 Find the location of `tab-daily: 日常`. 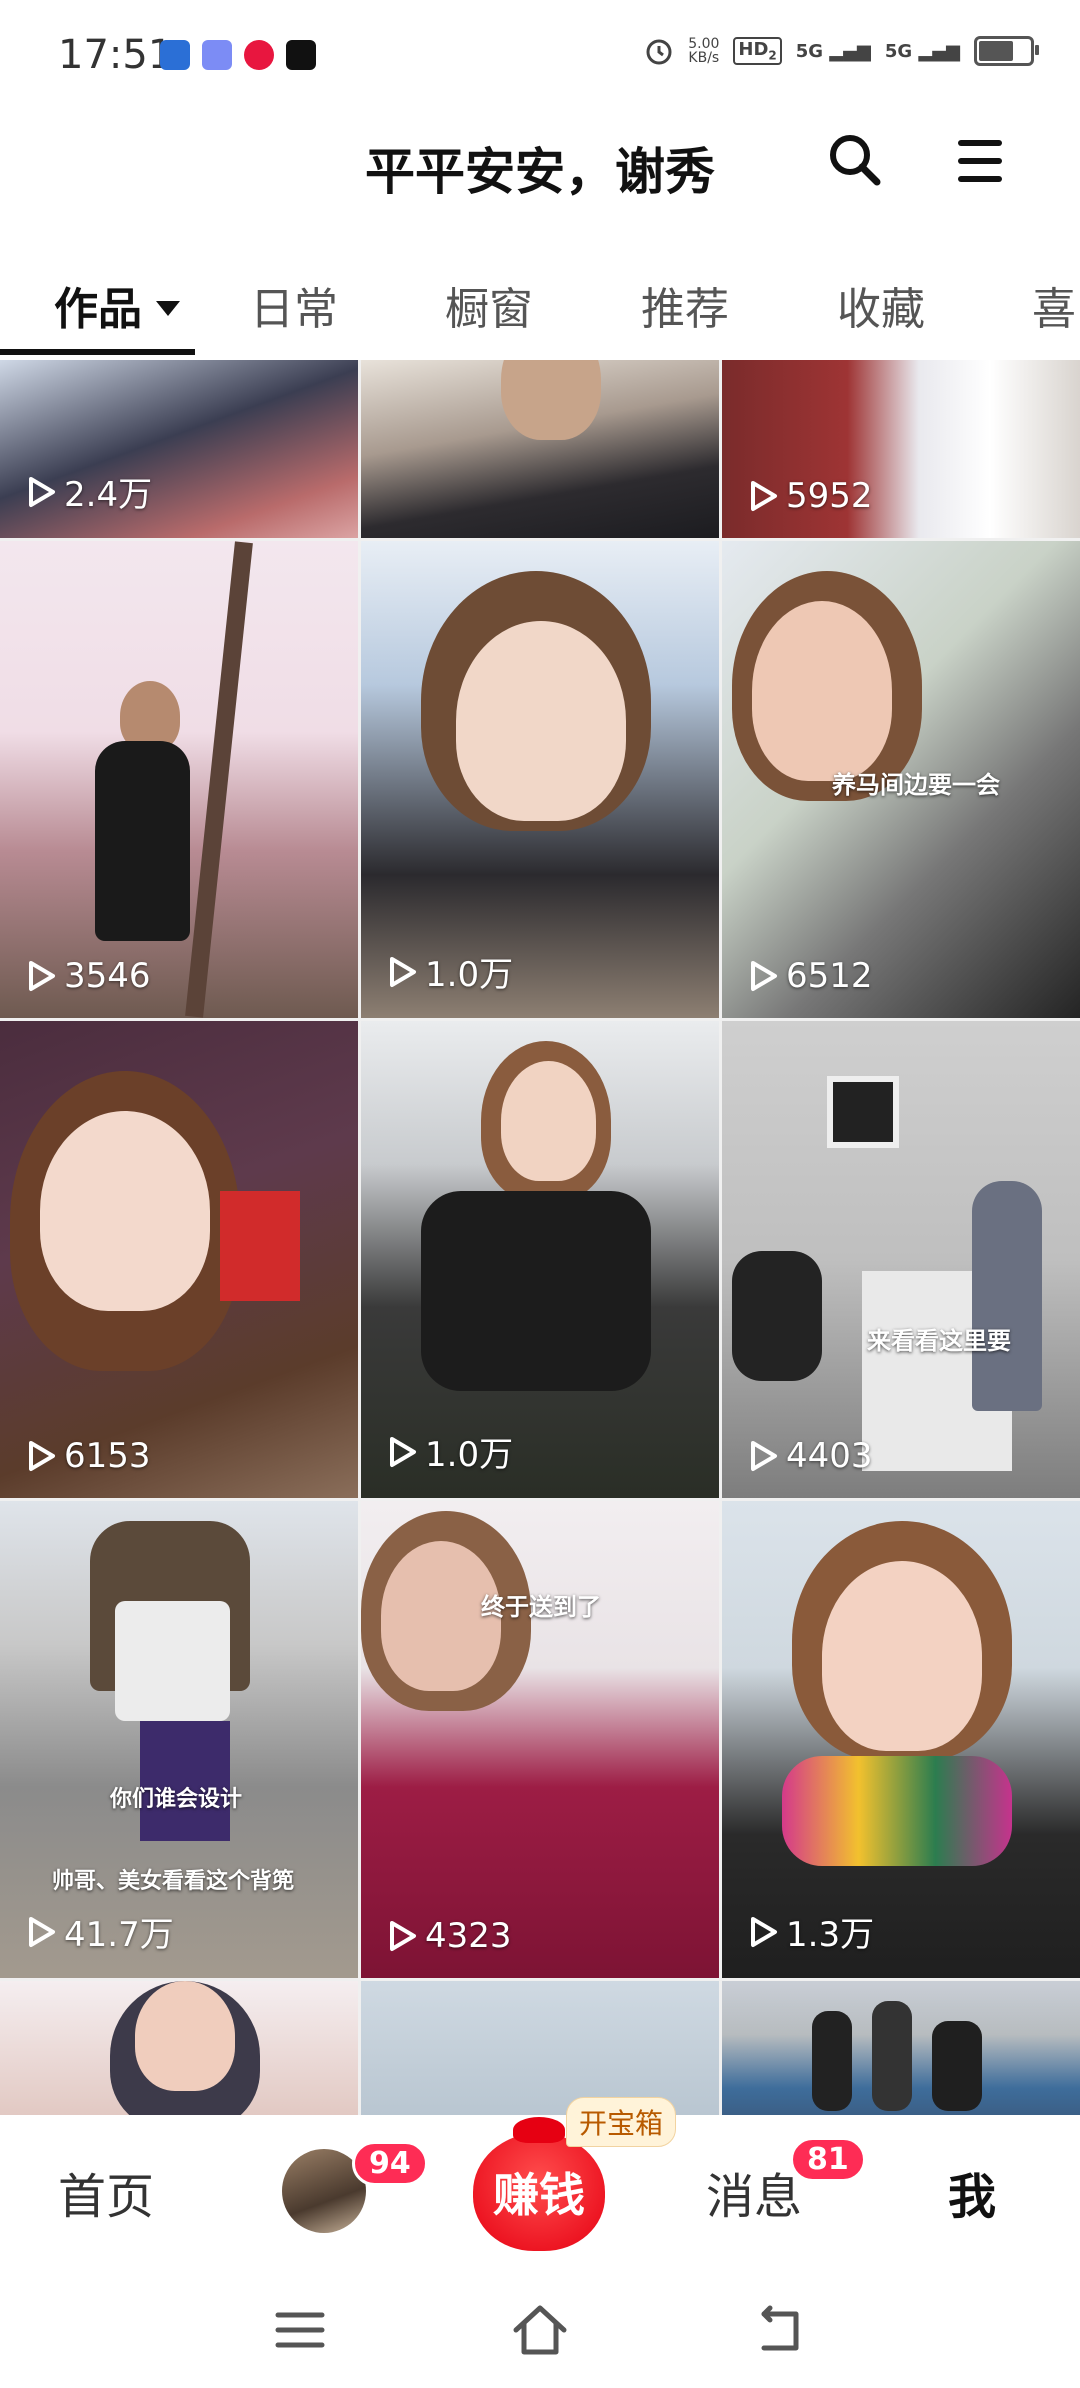

tab-daily: 日常 is located at coordinates (294, 305).